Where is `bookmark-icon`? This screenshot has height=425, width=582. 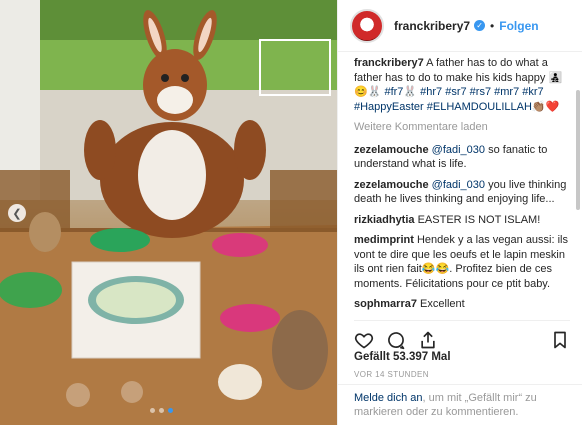
bookmark-icon is located at coordinates (560, 340).